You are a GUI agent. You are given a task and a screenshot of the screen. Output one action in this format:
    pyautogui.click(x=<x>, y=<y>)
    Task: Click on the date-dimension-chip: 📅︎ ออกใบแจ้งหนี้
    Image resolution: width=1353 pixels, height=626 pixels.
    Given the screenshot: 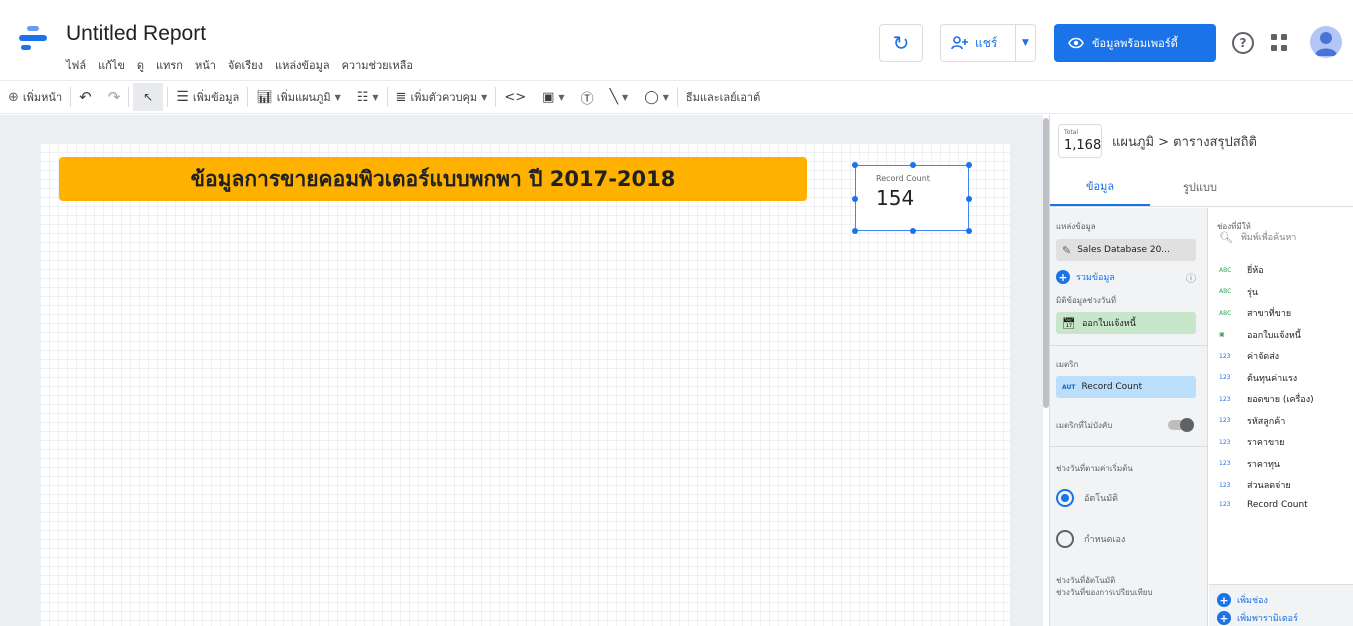 What is the action you would take?
    pyautogui.click(x=1126, y=323)
    